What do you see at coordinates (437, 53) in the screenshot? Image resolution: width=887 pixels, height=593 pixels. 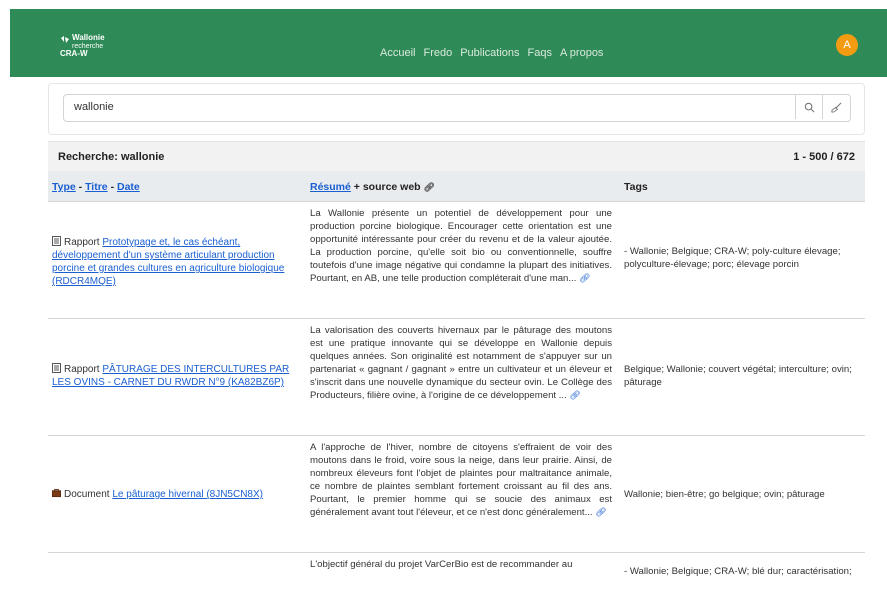 I see `nav-fredo: Fredo` at bounding box center [437, 53].